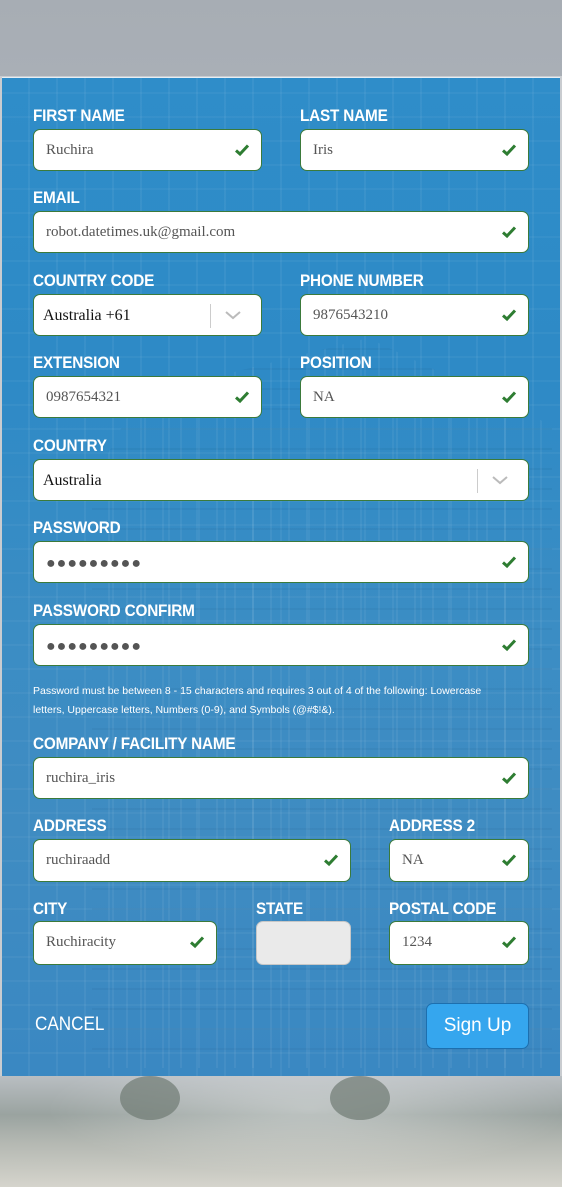  Describe the element at coordinates (69, 1025) in the screenshot. I see `cancel-button: CANCEL` at that location.